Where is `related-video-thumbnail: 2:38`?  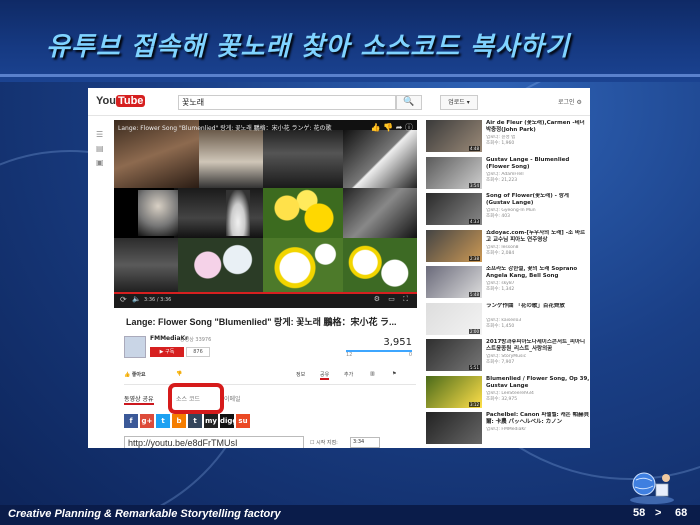 related-video-thumbnail: 2:38 is located at coordinates (454, 245).